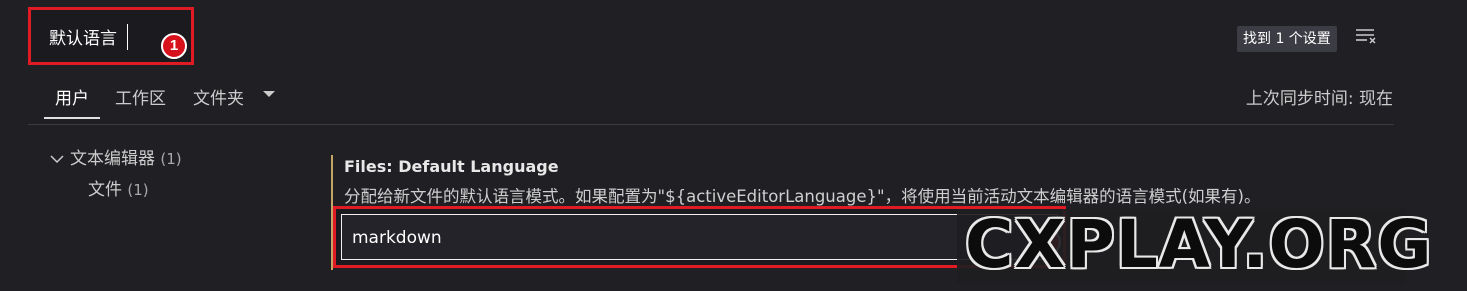 The height and width of the screenshot is (291, 1467). I want to click on search-box: 1, so click(111, 36).